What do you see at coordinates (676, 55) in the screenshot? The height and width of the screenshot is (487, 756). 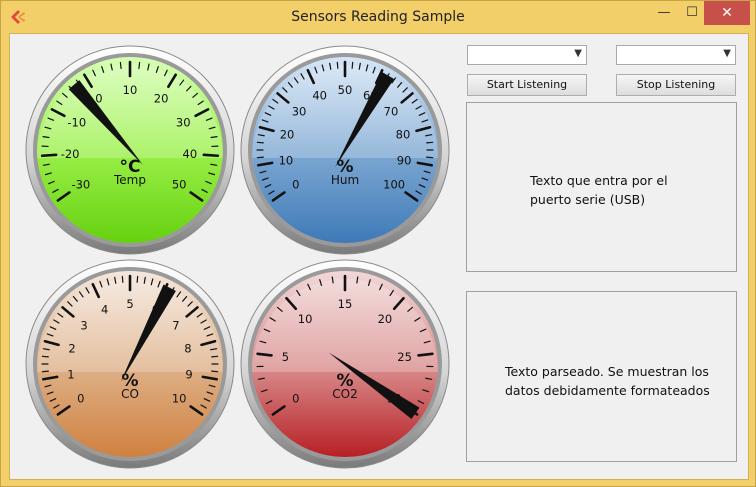 I see `baud-combobox: ▼` at bounding box center [676, 55].